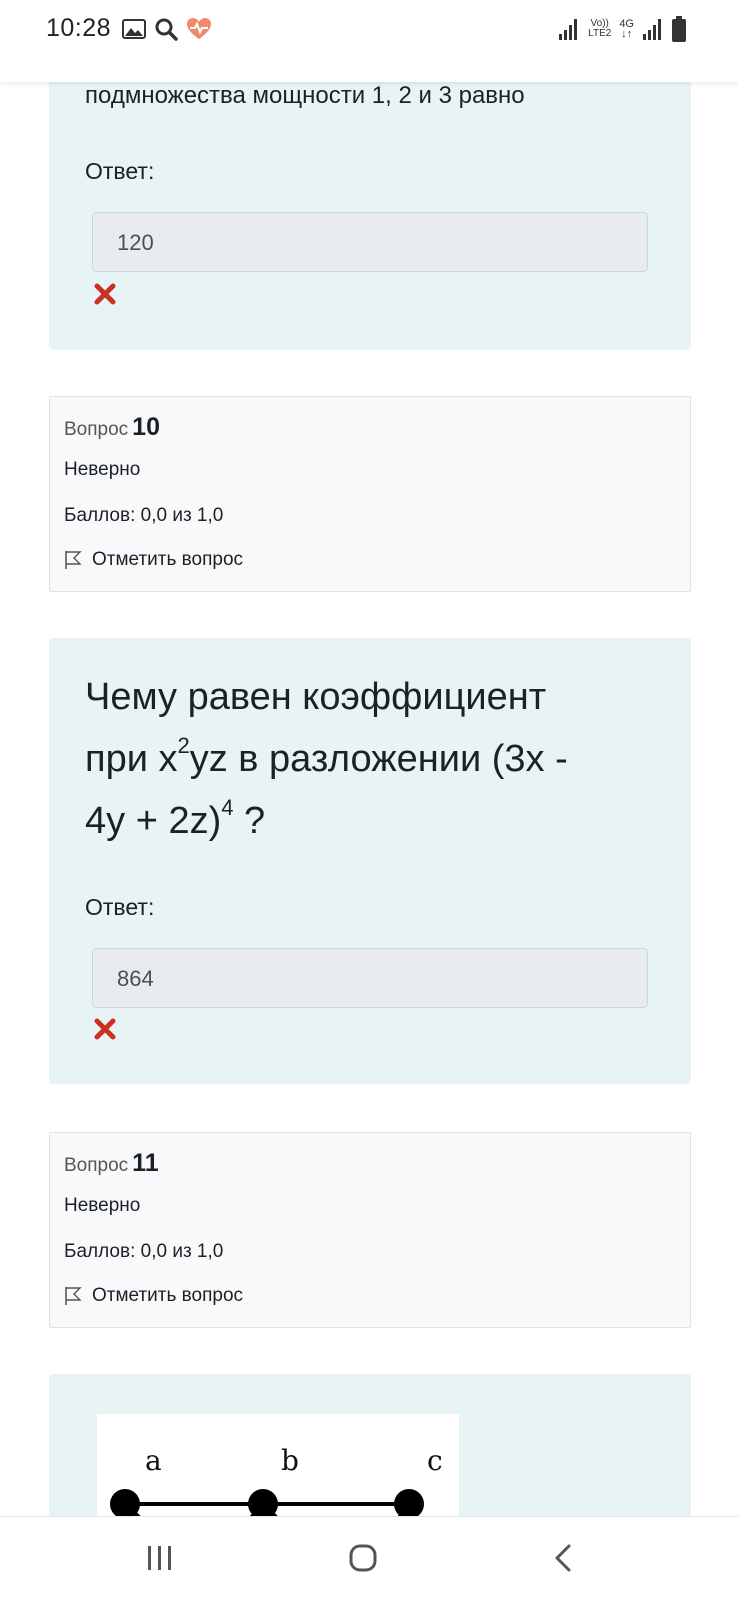  What do you see at coordinates (102, 469) in the screenshot?
I see `question10-state: Неверно` at bounding box center [102, 469].